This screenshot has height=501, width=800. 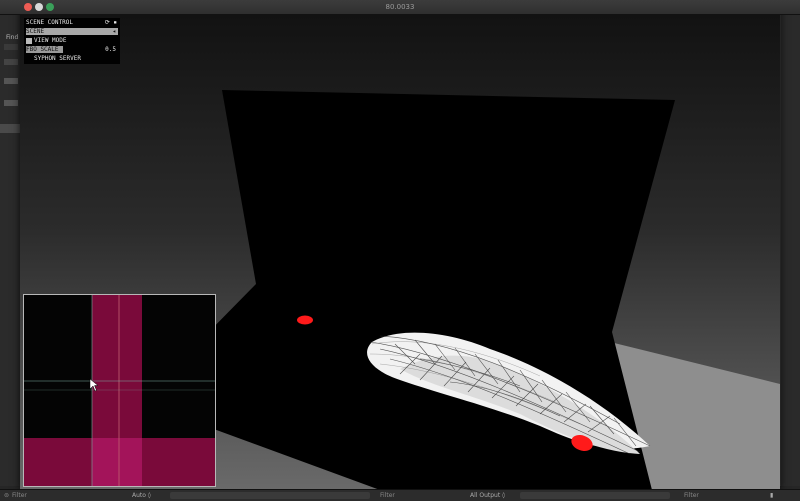 I want to click on filter-icon: ⊜, so click(x=7, y=495).